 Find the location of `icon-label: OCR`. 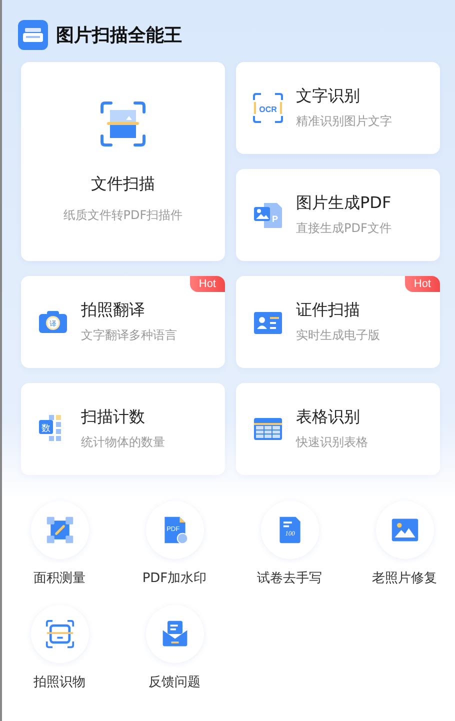

icon-label: OCR is located at coordinates (268, 109).